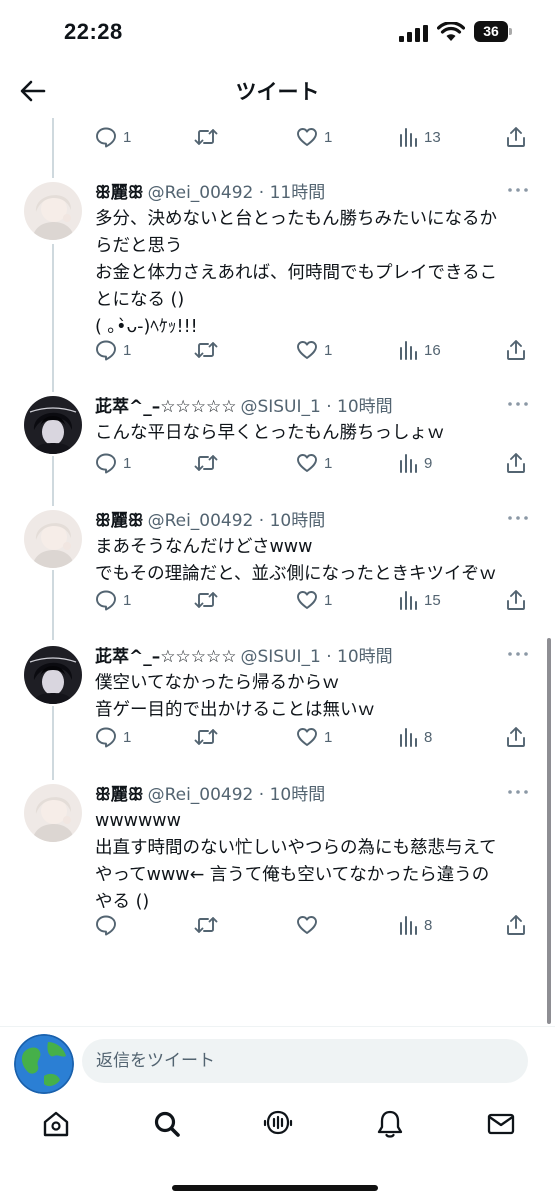 Image resolution: width=555 pixels, height=1200 pixels. I want to click on tweet-meta: 茈萃^_–☆☆☆☆☆ @SISUI_1 · 10時間, so click(244, 654).